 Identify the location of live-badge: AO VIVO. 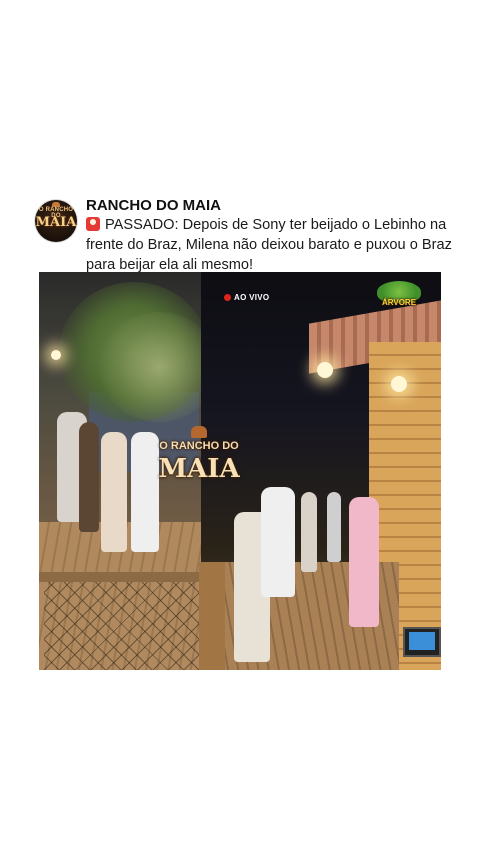
(246, 297).